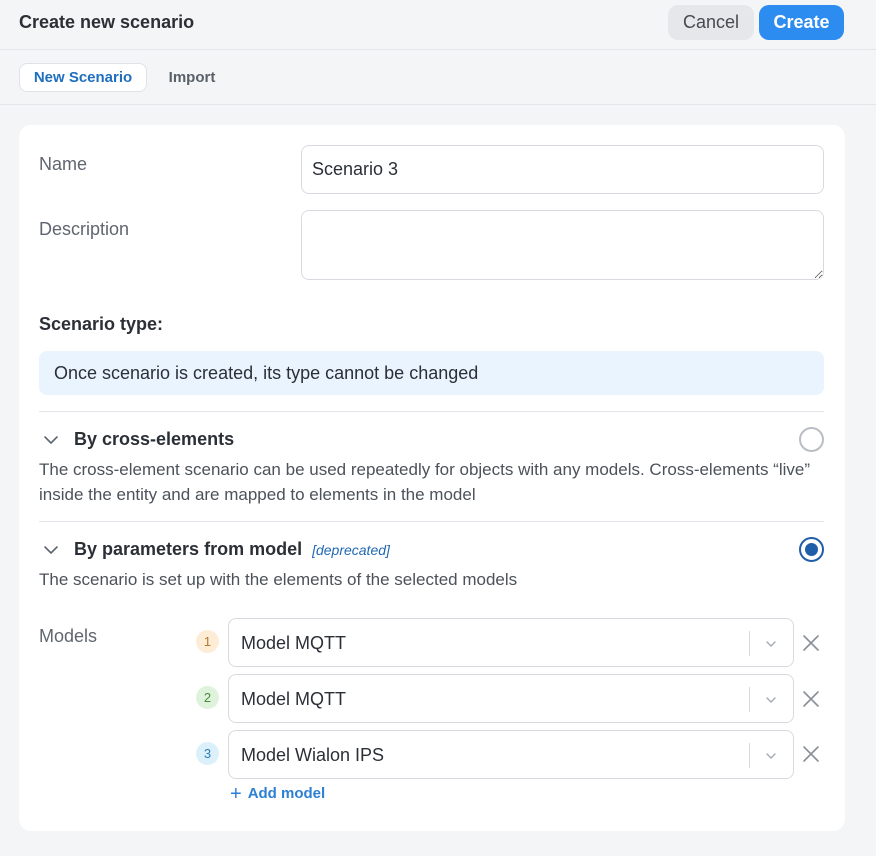  Describe the element at coordinates (438, 25) in the screenshot. I see `dialog-header: Create new scenario Cancel Create` at that location.